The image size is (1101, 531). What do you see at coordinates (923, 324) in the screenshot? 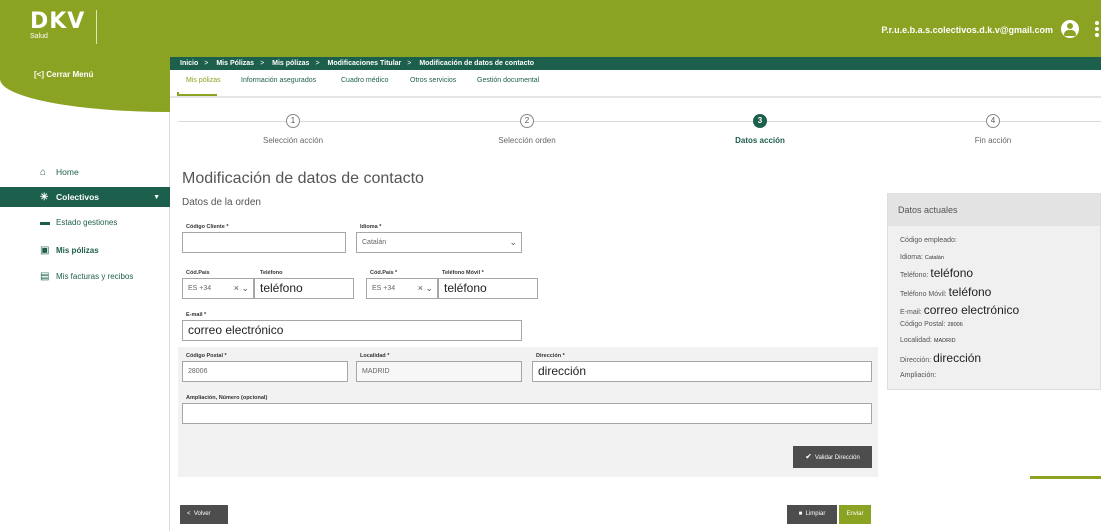
I see `current-label: Código Postal:` at bounding box center [923, 324].